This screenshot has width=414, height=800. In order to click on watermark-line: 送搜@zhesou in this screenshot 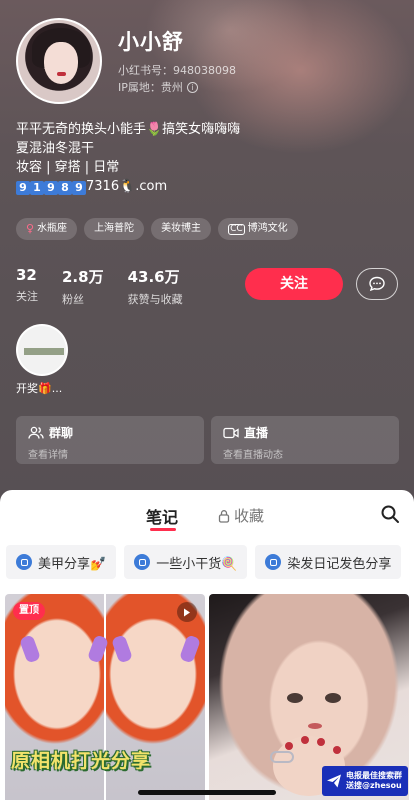, I will do `click(374, 785)`.